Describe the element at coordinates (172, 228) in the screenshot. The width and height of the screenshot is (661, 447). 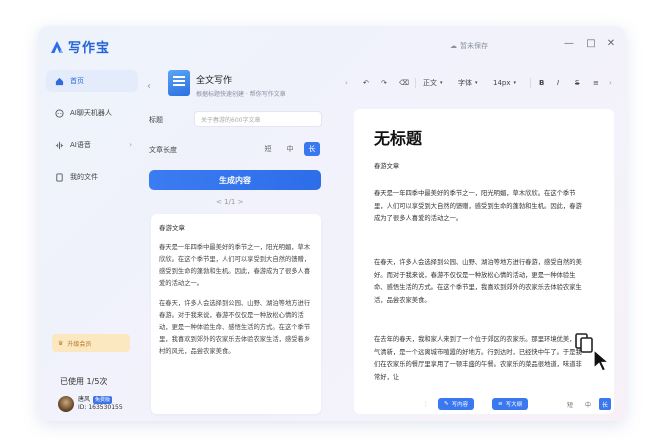
I see `result-title: 春游文章` at that location.